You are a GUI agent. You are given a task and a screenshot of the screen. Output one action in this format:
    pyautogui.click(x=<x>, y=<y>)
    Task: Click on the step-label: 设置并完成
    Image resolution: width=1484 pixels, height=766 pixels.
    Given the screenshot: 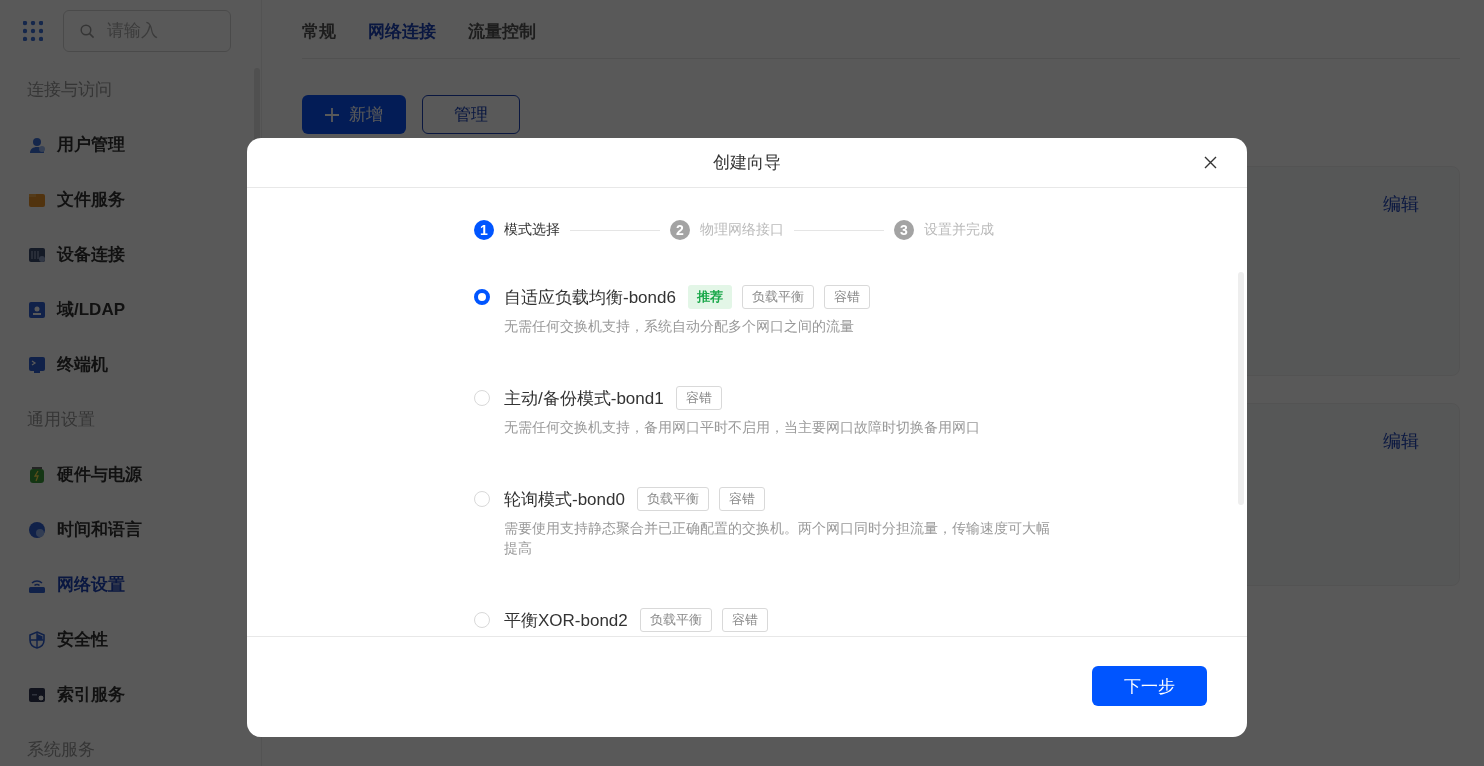 What is the action you would take?
    pyautogui.click(x=959, y=230)
    